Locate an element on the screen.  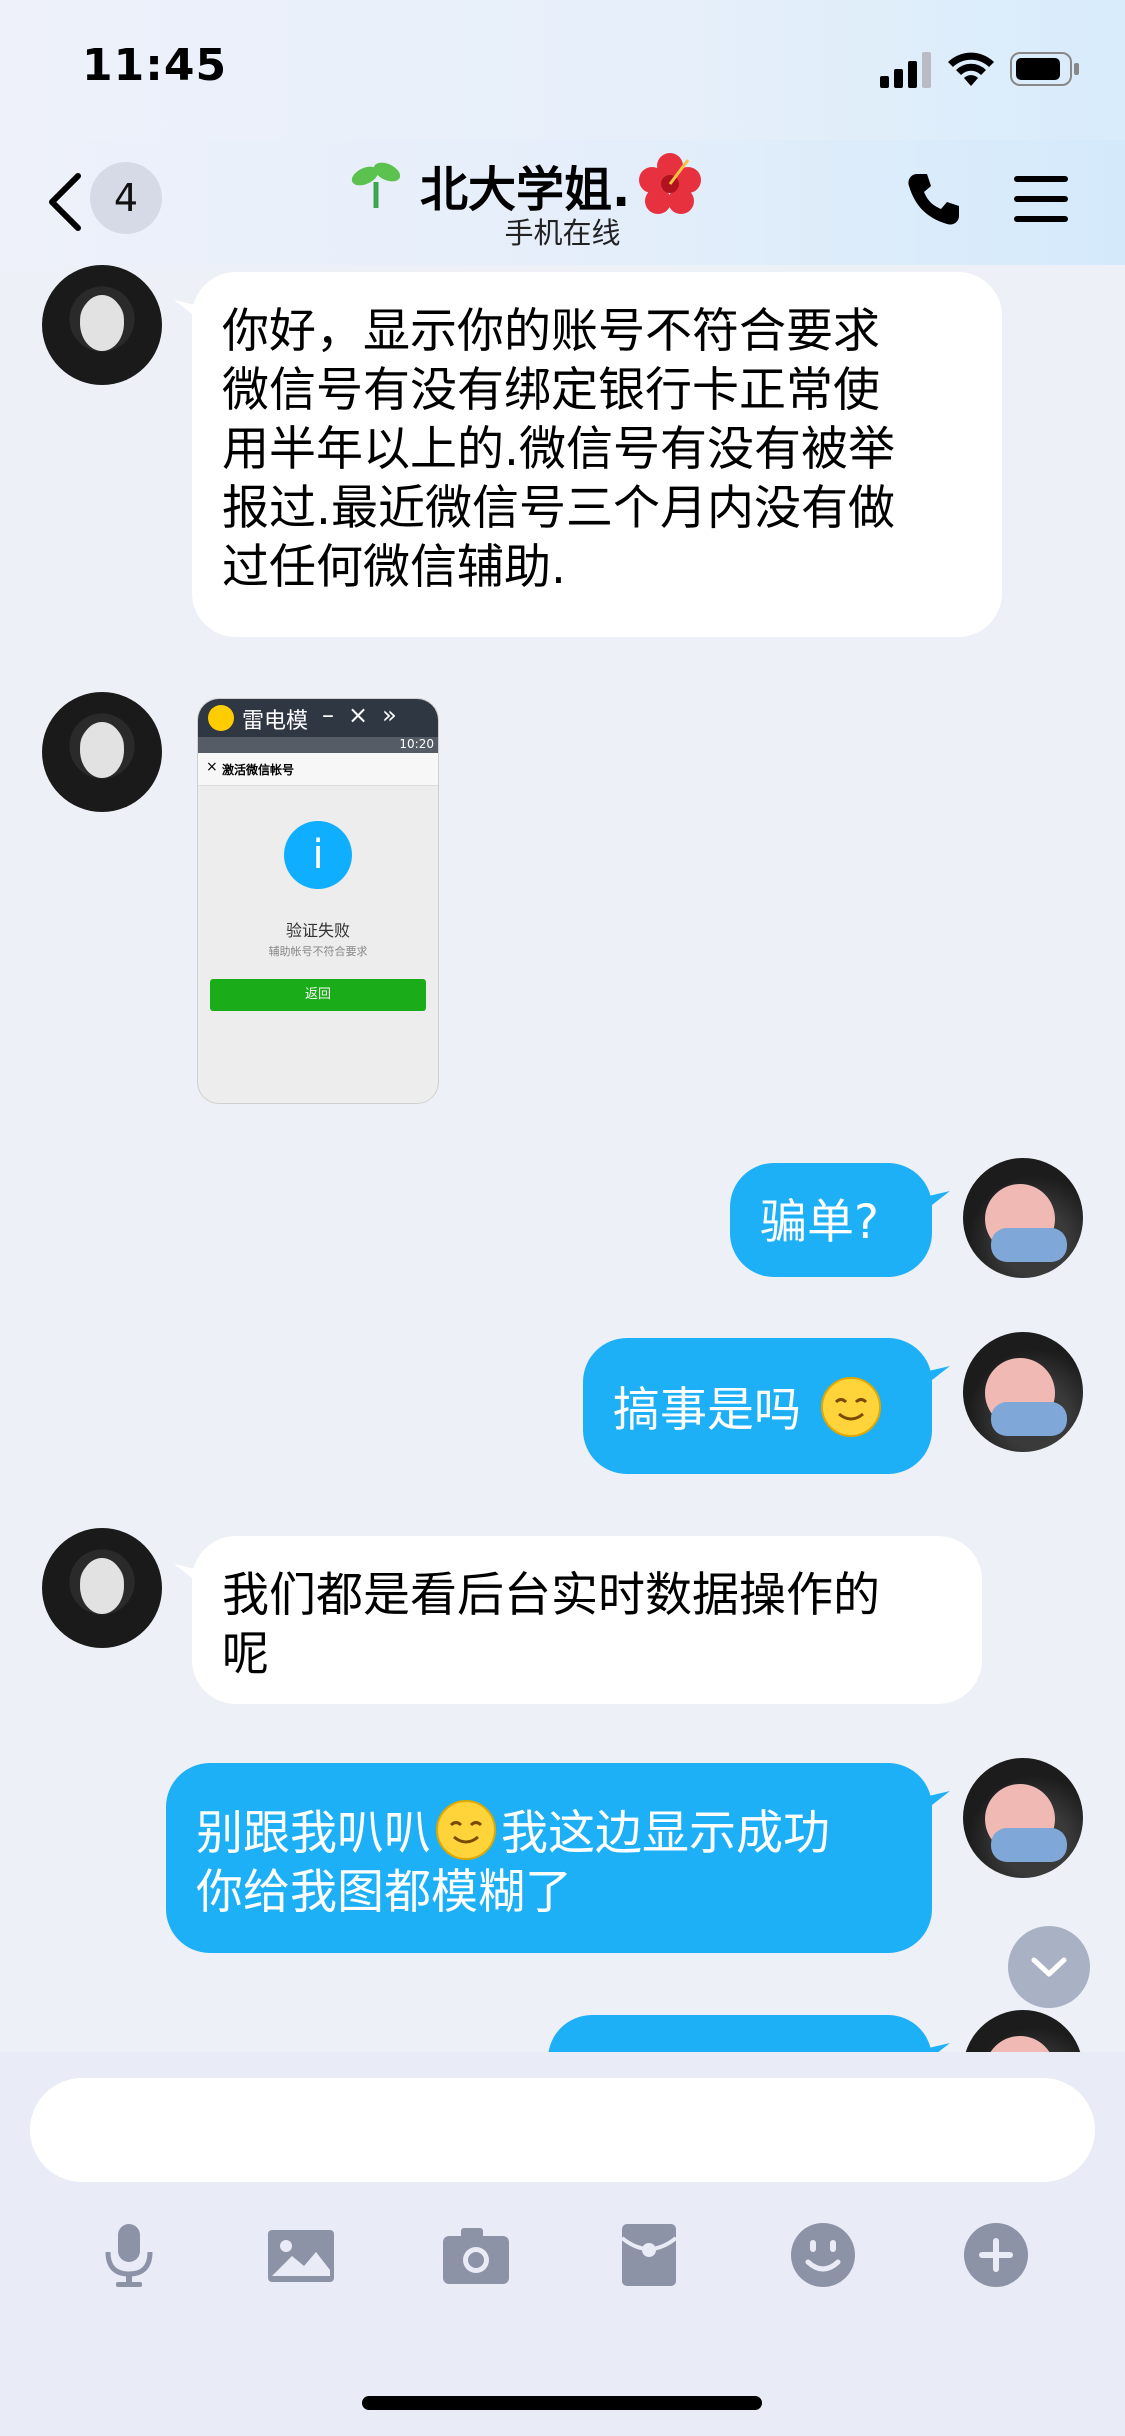
emulator-app-name: 雷电模 is located at coordinates (275, 721).